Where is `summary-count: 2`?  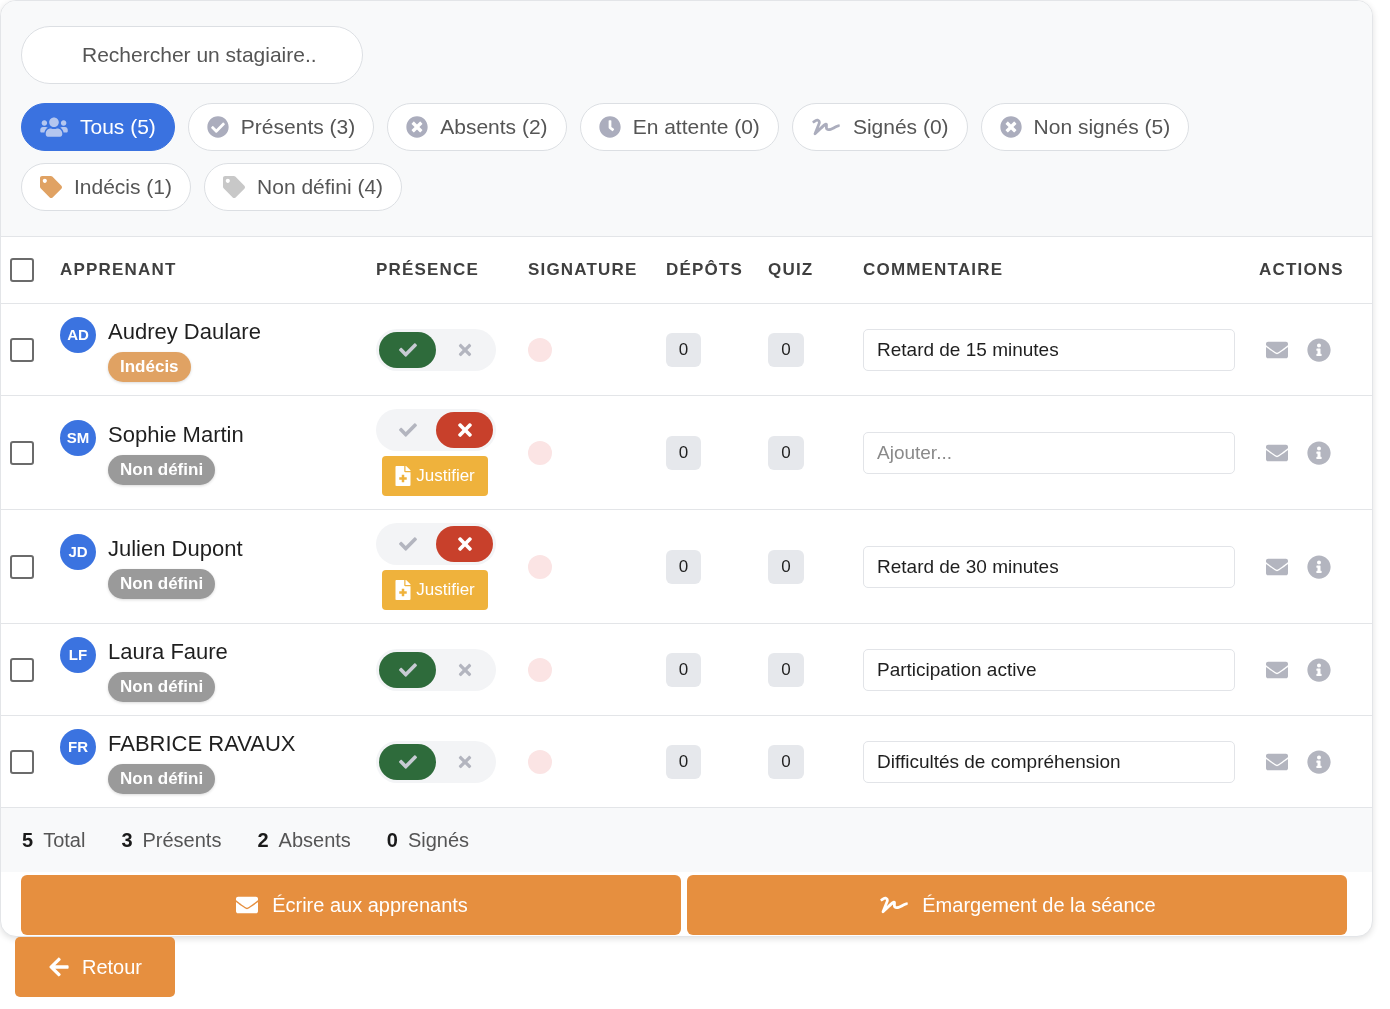
summary-count: 2 is located at coordinates (263, 840).